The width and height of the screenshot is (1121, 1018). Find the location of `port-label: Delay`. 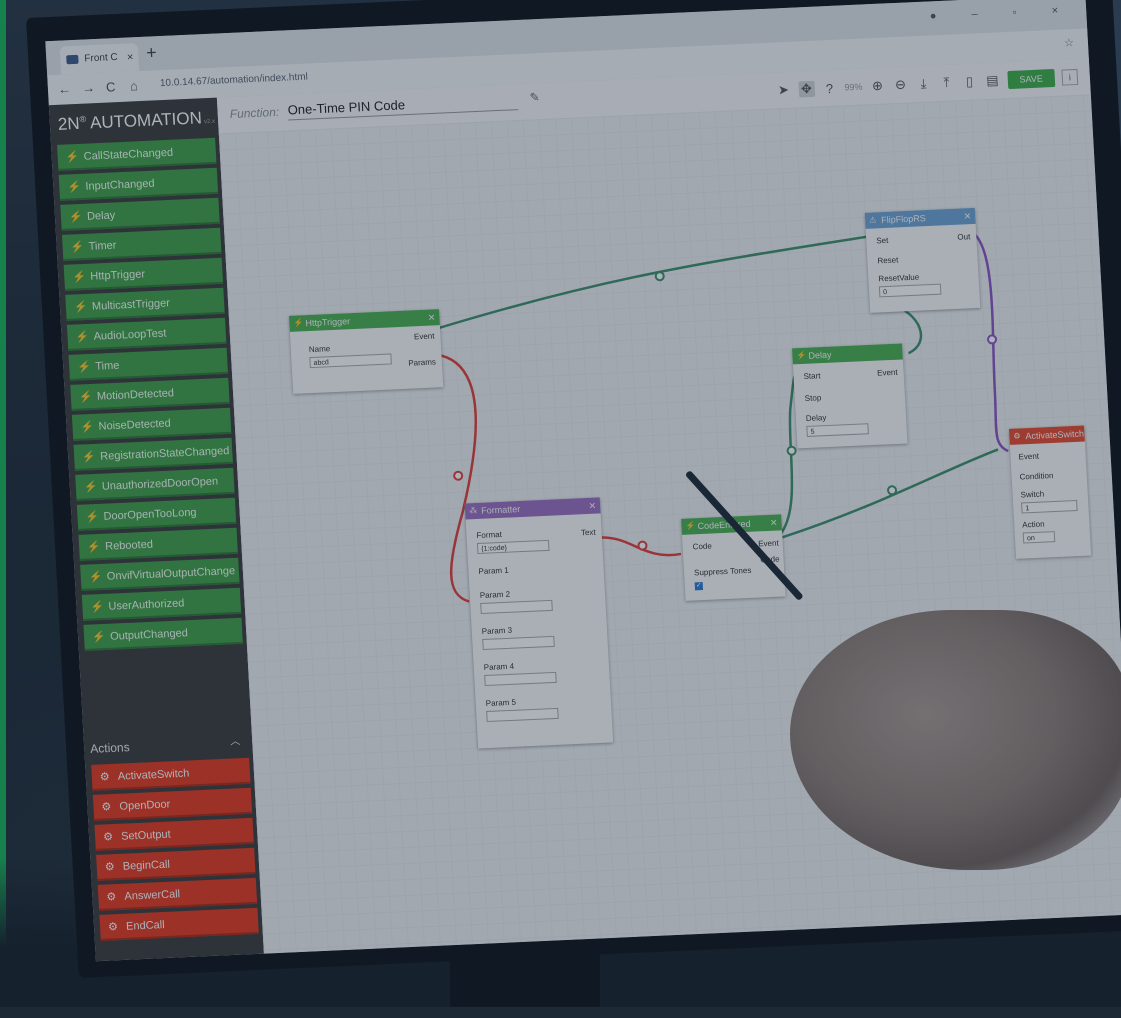

port-label: Delay is located at coordinates (816, 418).